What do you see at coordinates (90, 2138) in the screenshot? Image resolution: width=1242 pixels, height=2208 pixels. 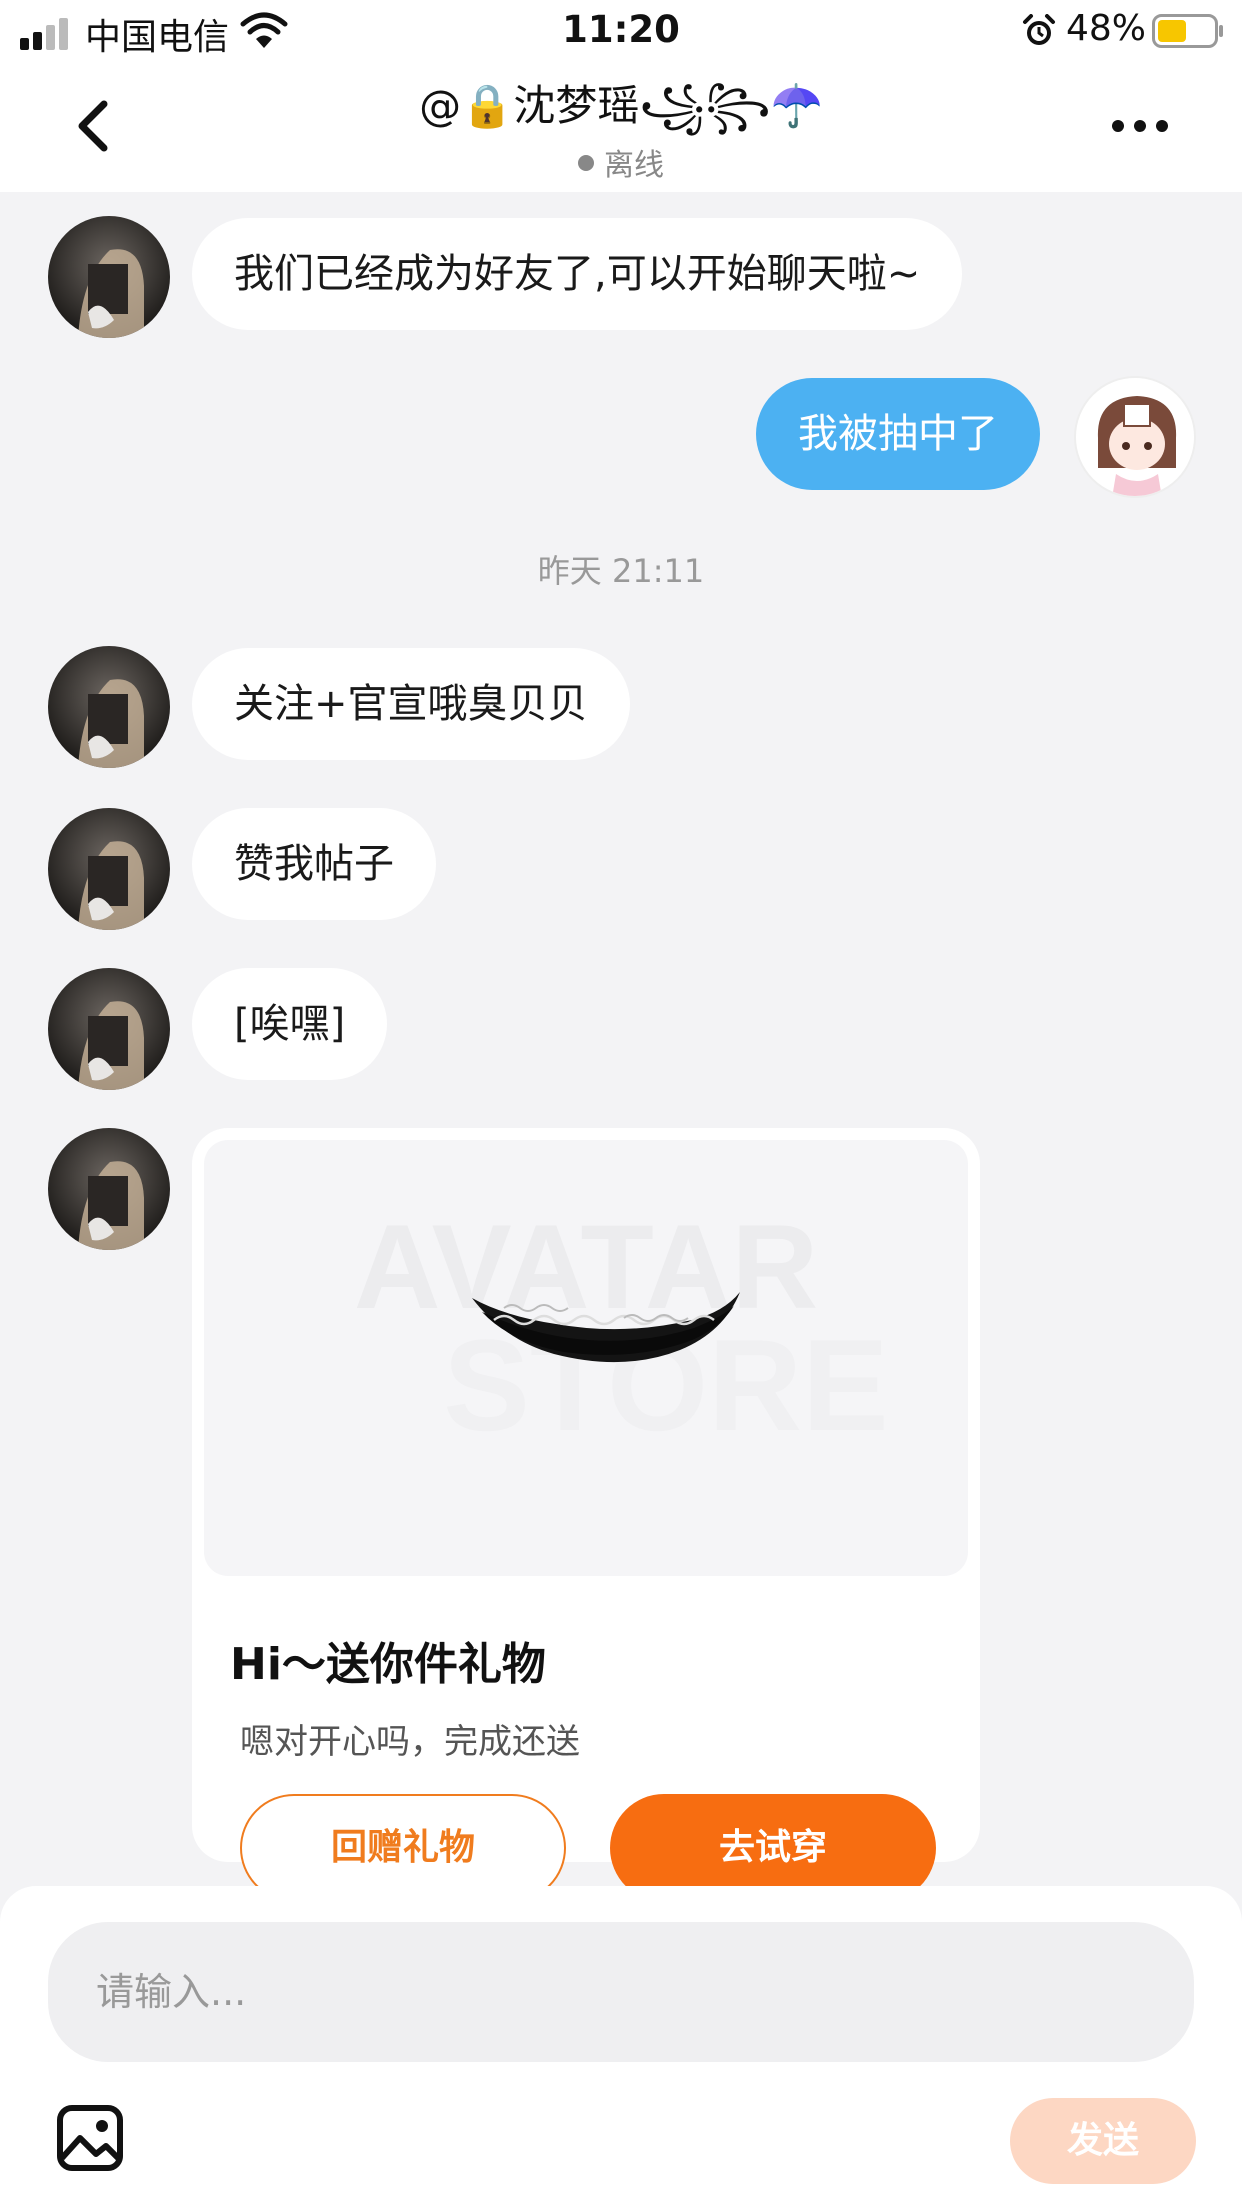 I see `image-picker-icon` at bounding box center [90, 2138].